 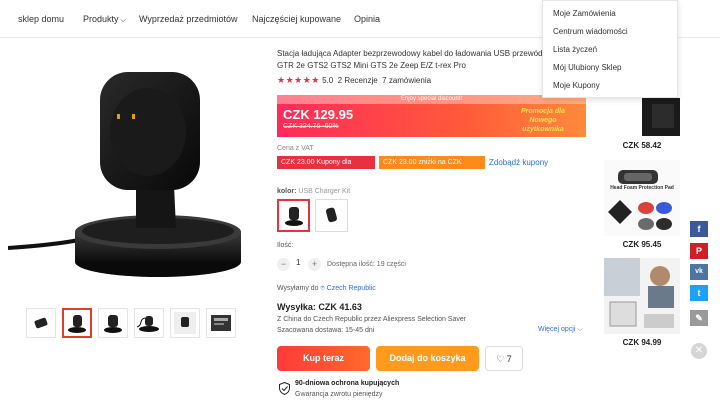 I want to click on more-shipping-options-link: Więcej opcji ⌵, so click(x=560, y=330).